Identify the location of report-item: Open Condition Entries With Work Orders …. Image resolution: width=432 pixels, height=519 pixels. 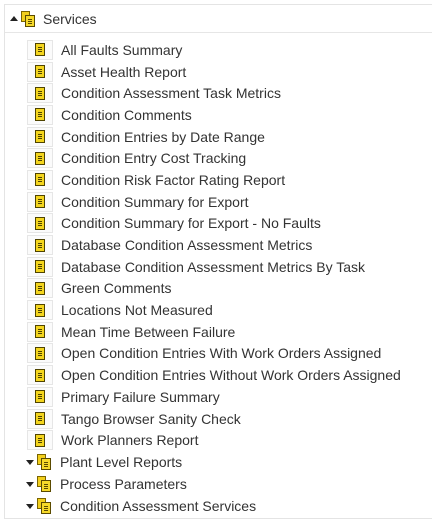
(218, 354).